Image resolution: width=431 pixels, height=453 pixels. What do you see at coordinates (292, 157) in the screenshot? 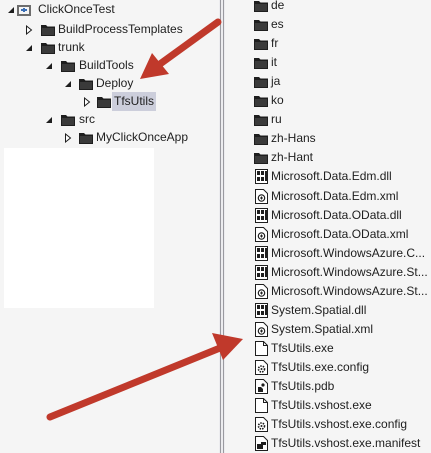
I see `file-name: zh-Hant` at bounding box center [292, 157].